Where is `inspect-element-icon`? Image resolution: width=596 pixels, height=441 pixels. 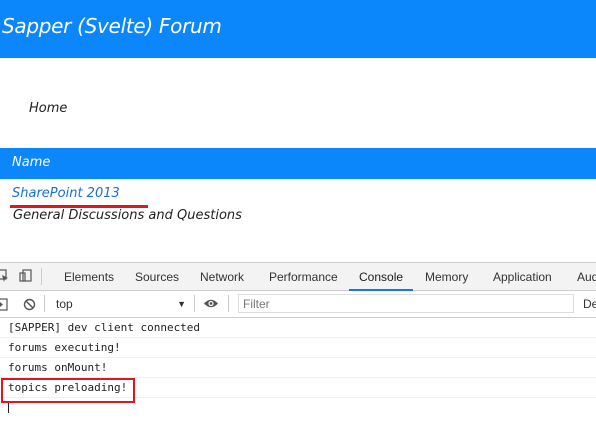 inspect-element-icon is located at coordinates (4, 275).